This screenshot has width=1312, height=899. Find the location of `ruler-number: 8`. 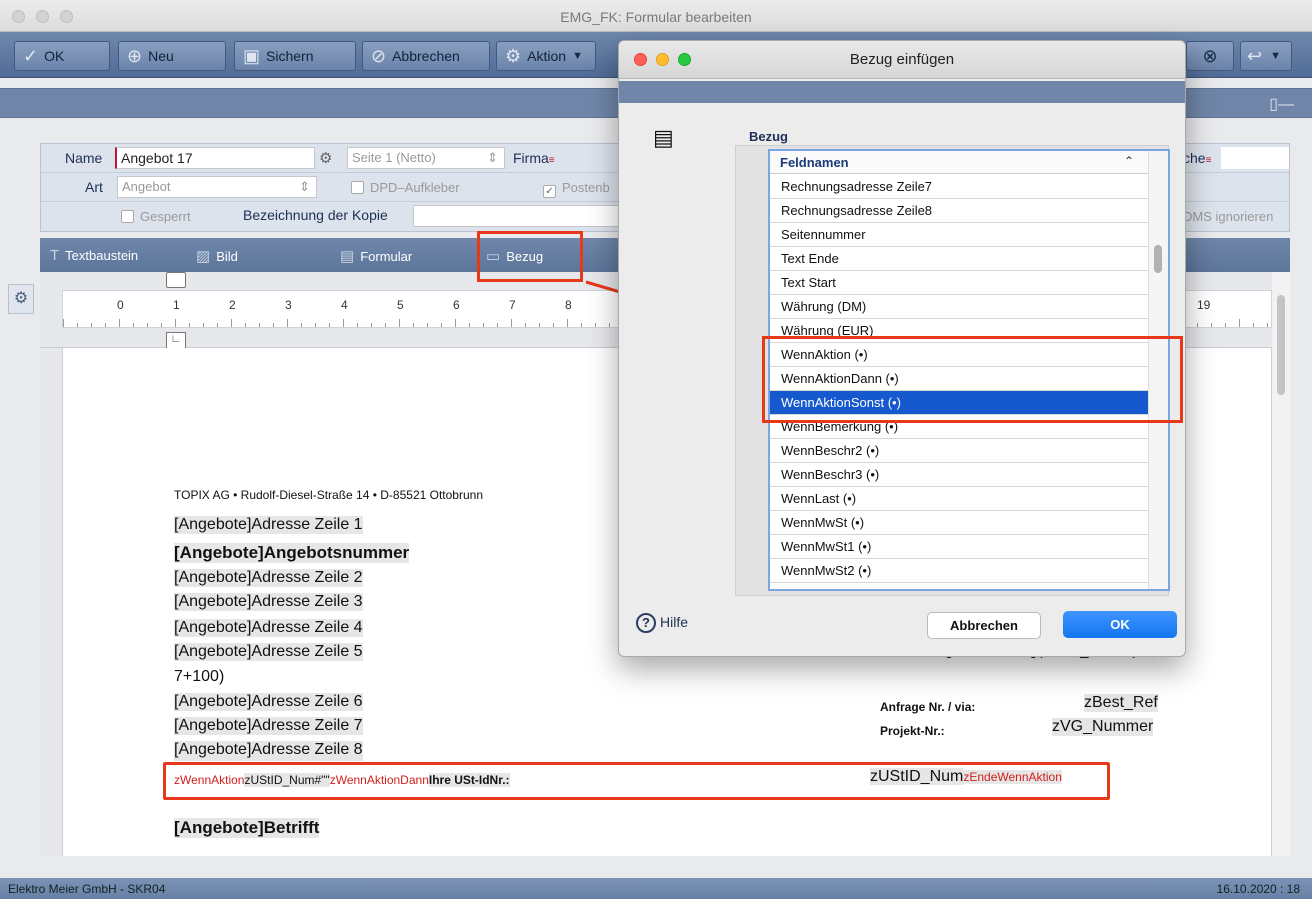

ruler-number: 8 is located at coordinates (568, 305).